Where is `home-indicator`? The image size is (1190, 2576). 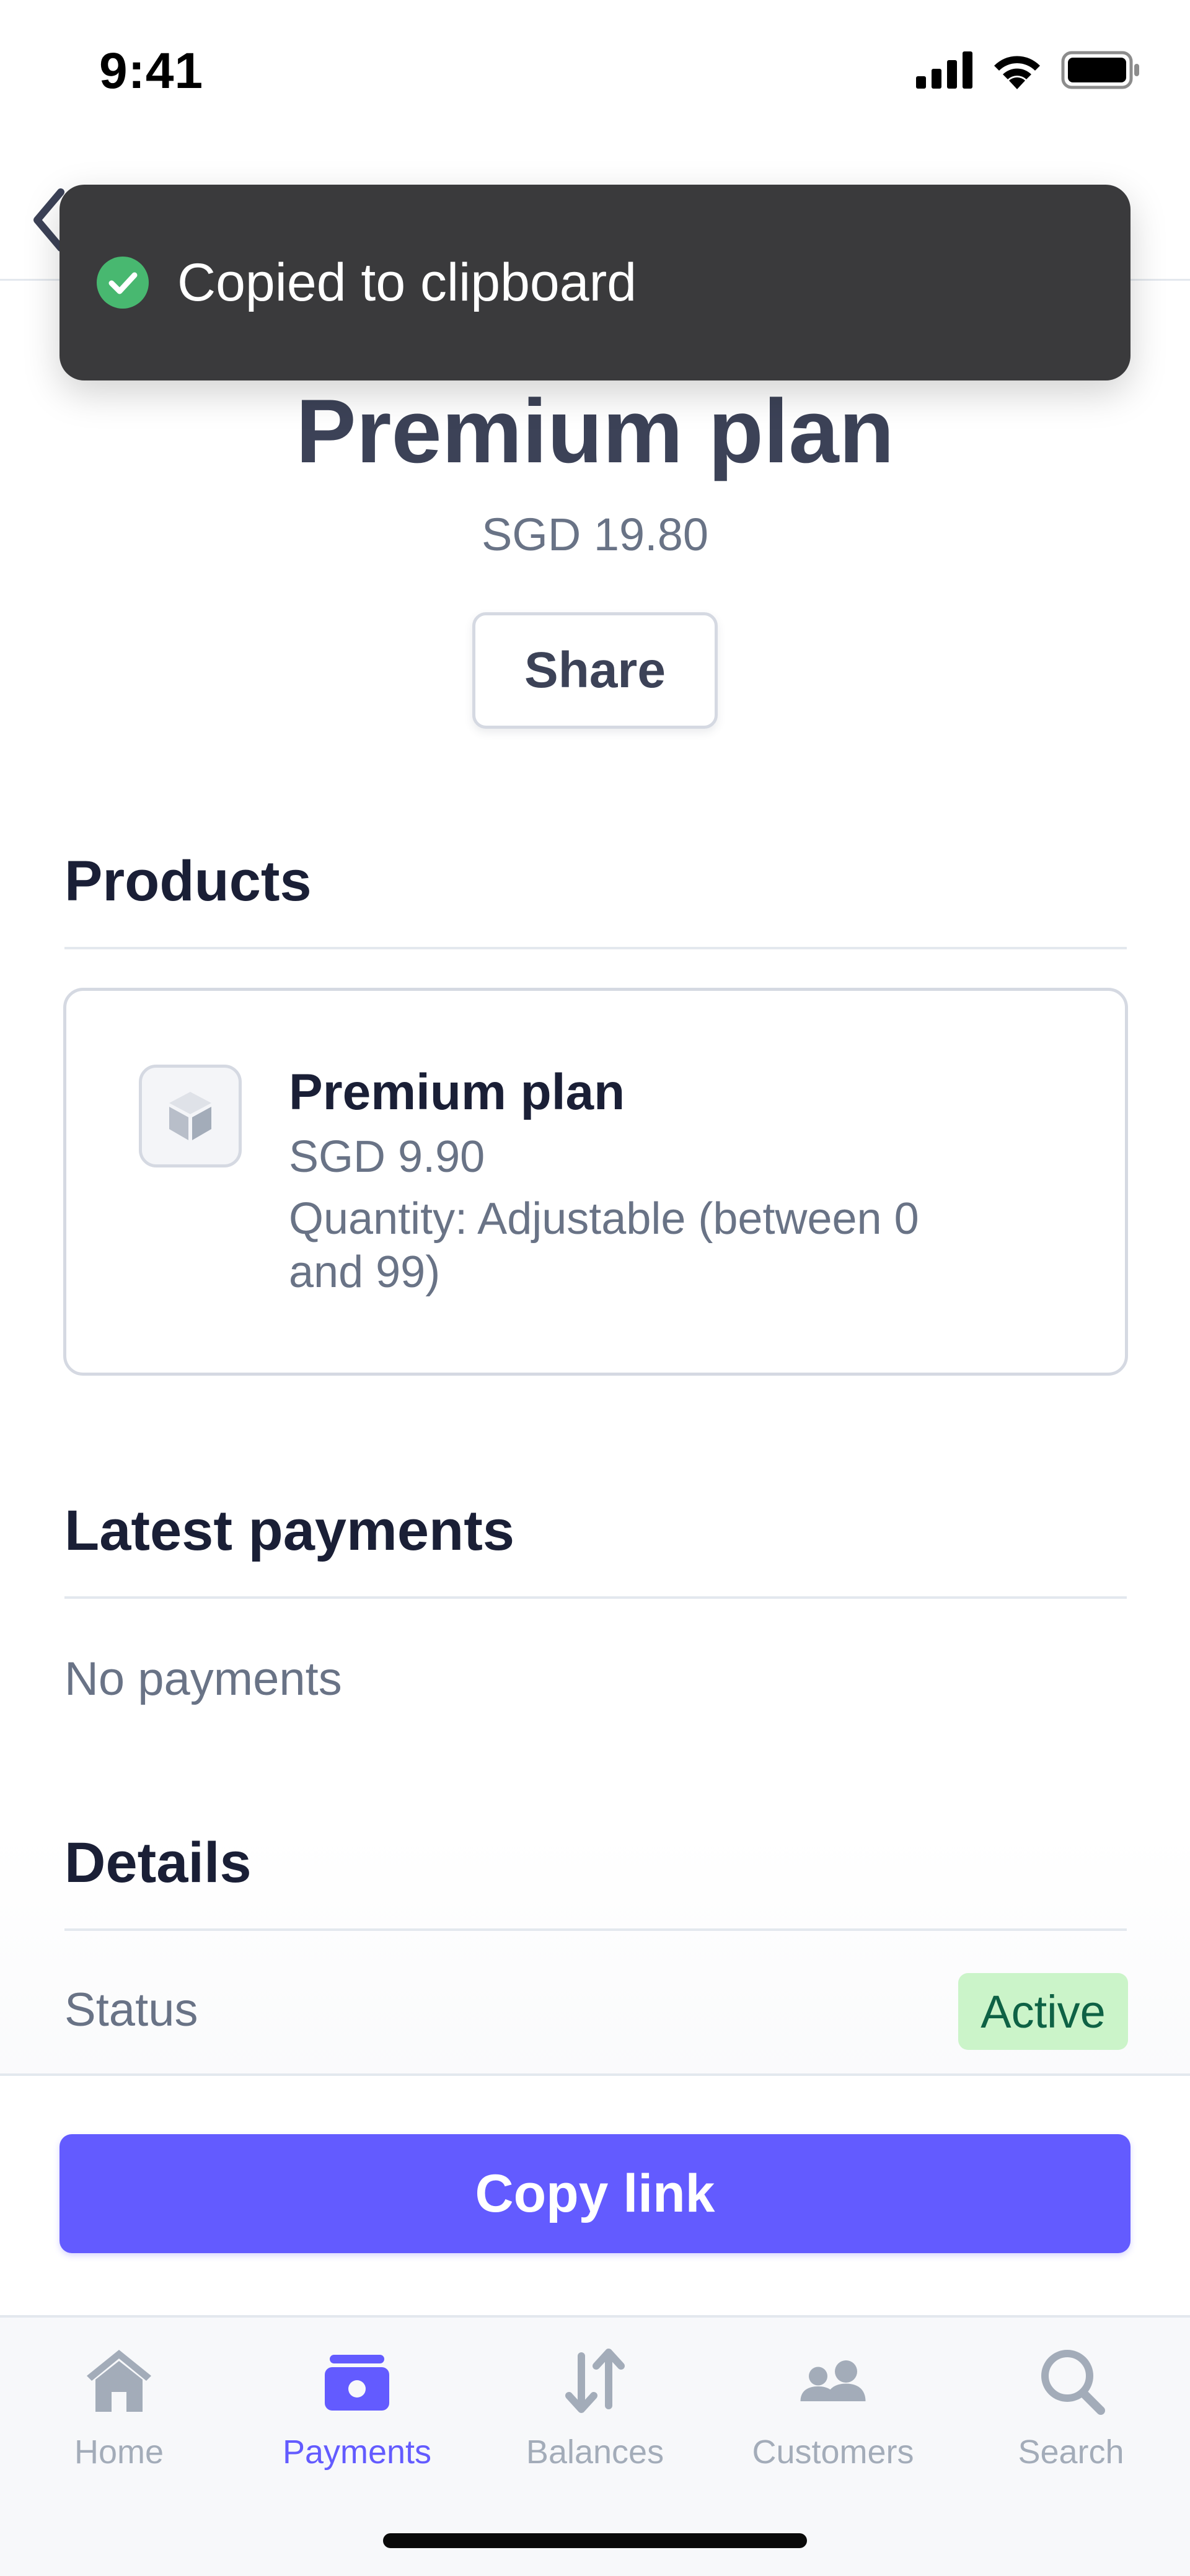 home-indicator is located at coordinates (595, 2540).